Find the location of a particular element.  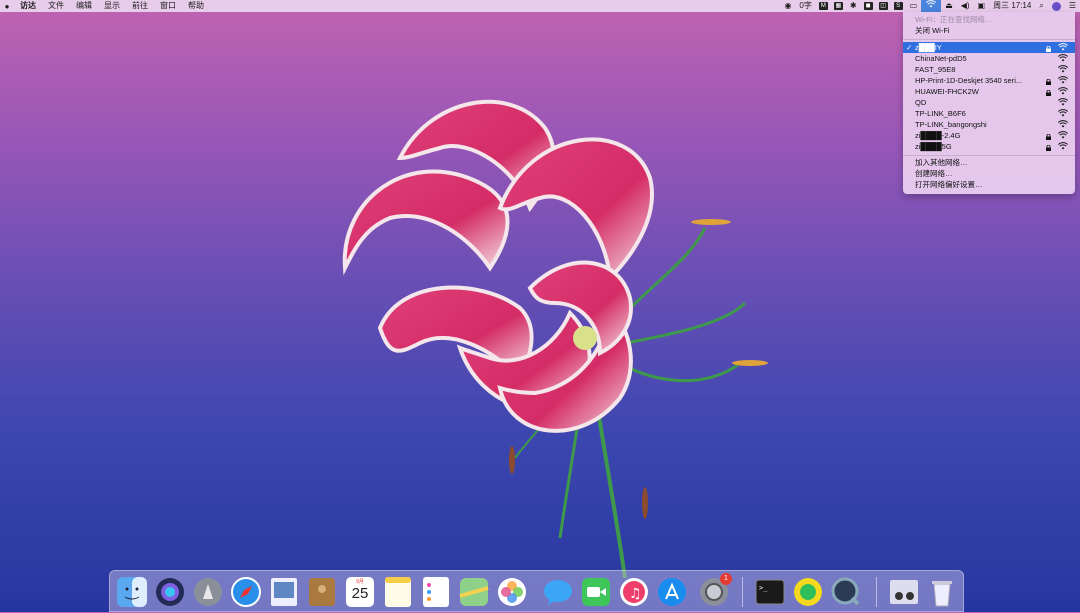

wifi-network-name: TP-LINK_B6F6 is located at coordinates (940, 113).